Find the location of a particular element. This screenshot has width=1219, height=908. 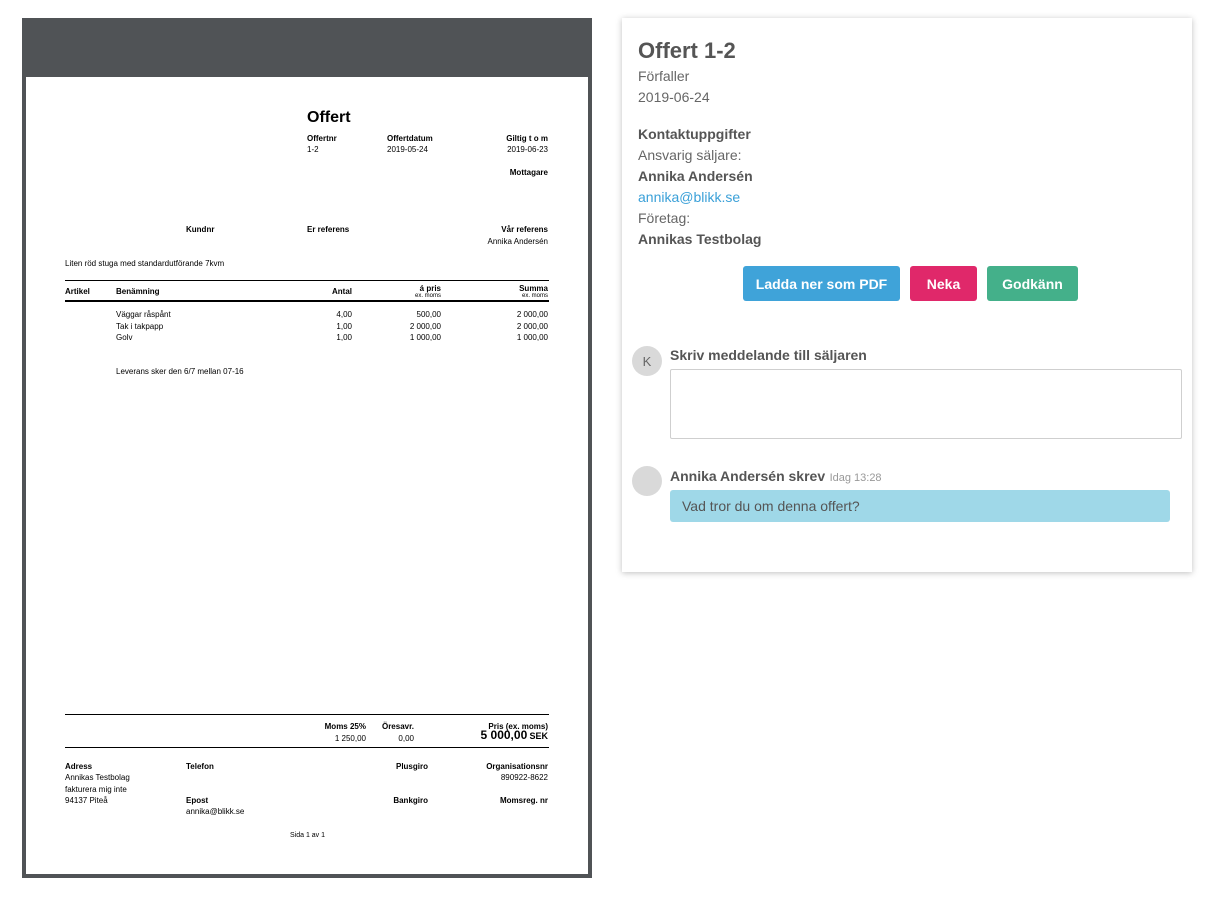

download-pdf-button: Ladda ner som PDF is located at coordinates (821, 283).